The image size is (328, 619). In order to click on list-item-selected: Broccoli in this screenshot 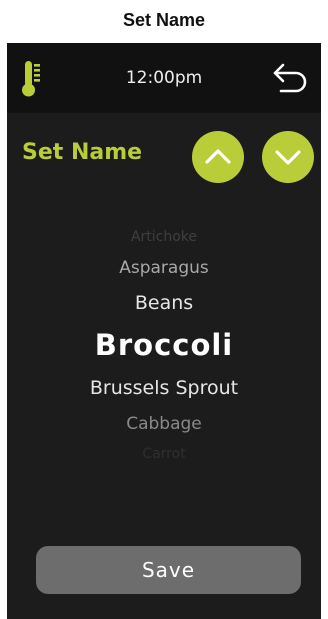, I will do `click(164, 345)`.